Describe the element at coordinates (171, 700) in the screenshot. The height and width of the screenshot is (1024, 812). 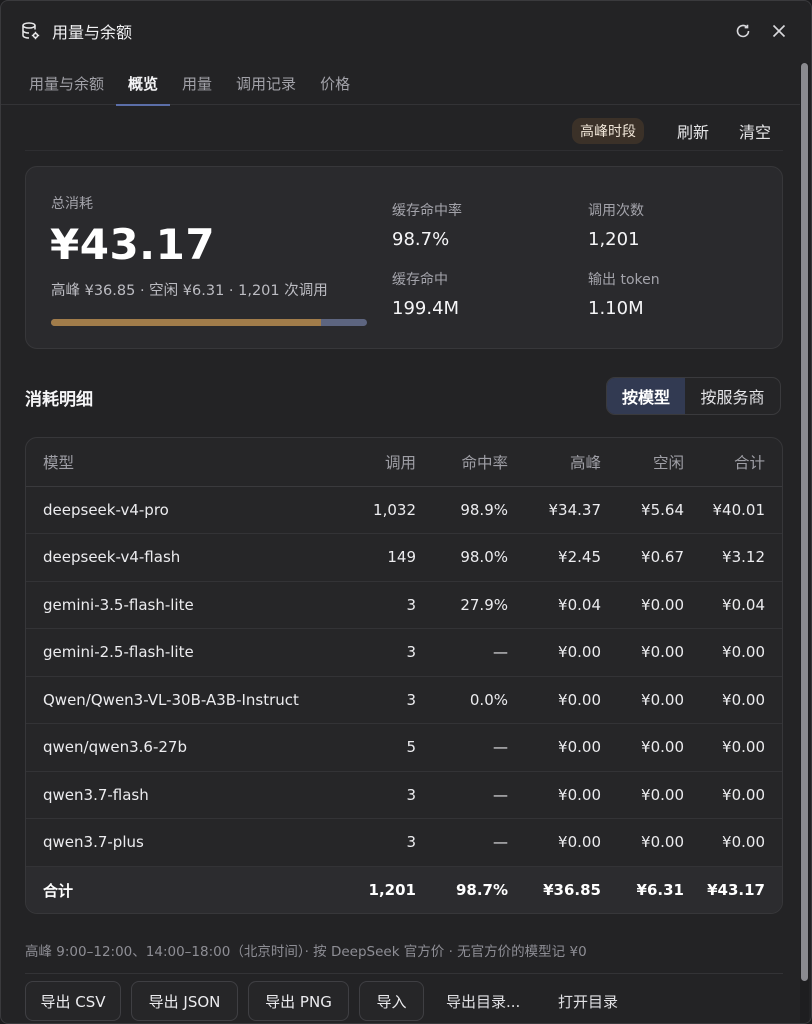
I see `cell-model: Qwen/Qwen3-VL-30B-A3B-Instruct` at that location.